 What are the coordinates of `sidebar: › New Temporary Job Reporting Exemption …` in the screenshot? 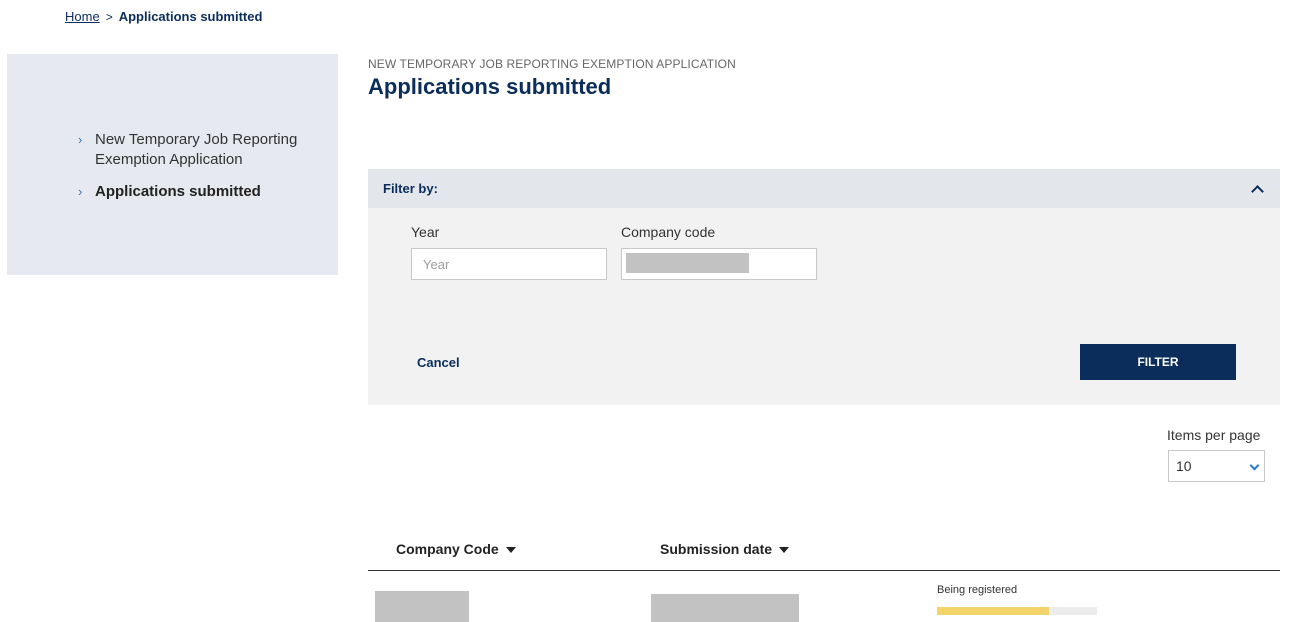 It's located at (172, 164).